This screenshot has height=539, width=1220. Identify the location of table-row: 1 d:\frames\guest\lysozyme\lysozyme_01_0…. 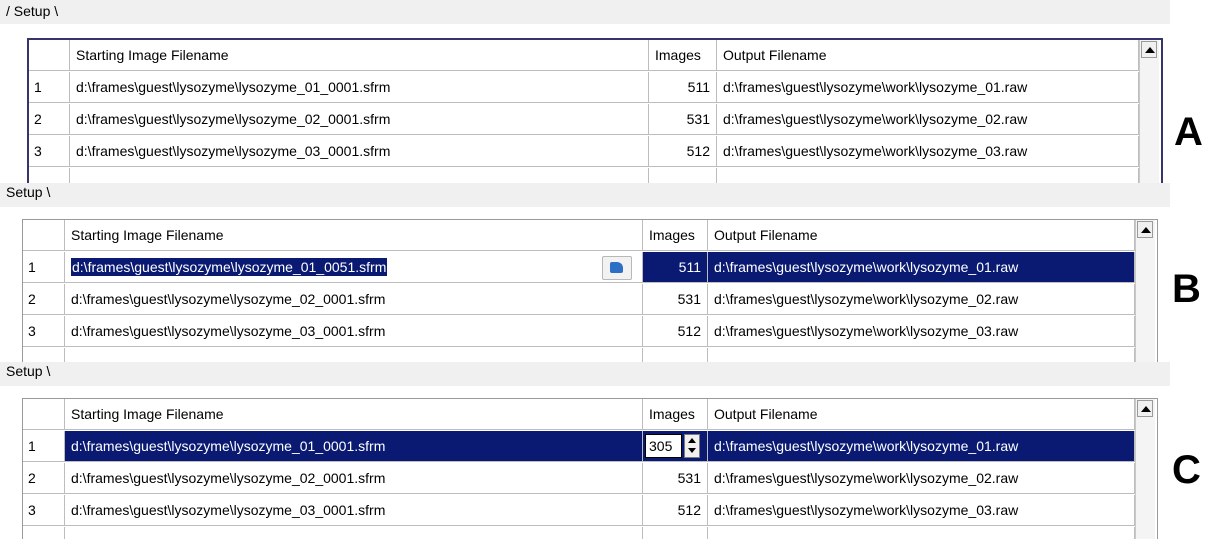
(595, 88).